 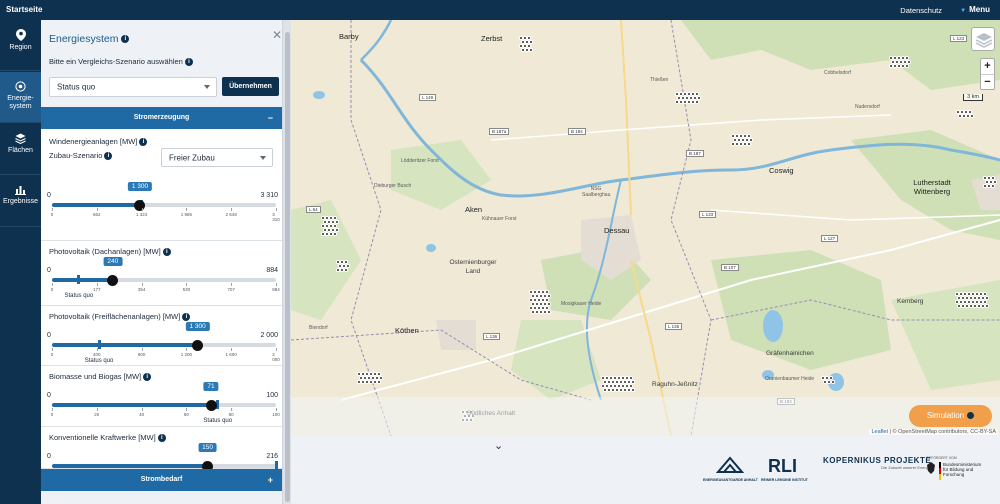 What do you see at coordinates (250, 86) in the screenshot?
I see `apply-button: Übernehmen` at bounding box center [250, 86].